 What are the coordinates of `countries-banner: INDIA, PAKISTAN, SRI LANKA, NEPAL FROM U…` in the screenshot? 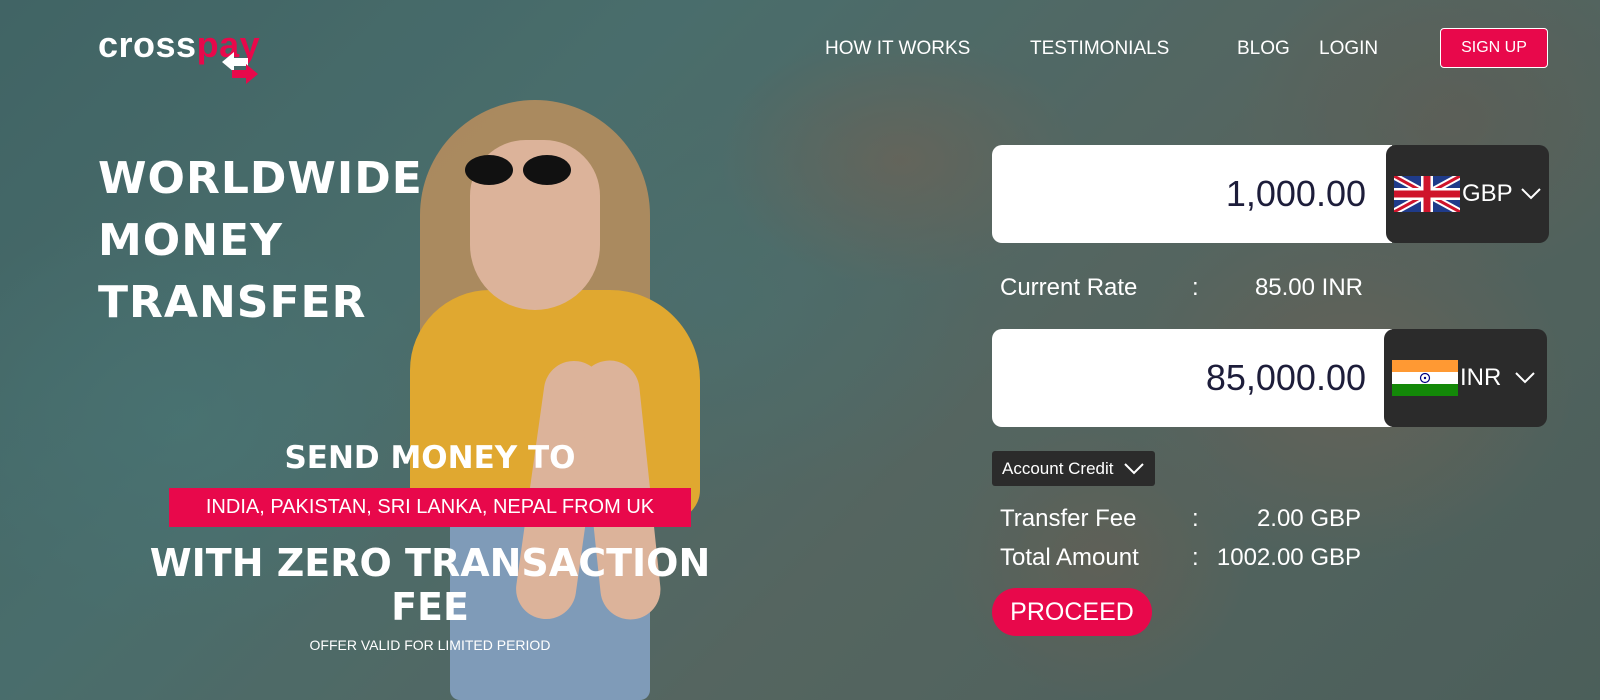 It's located at (430, 507).